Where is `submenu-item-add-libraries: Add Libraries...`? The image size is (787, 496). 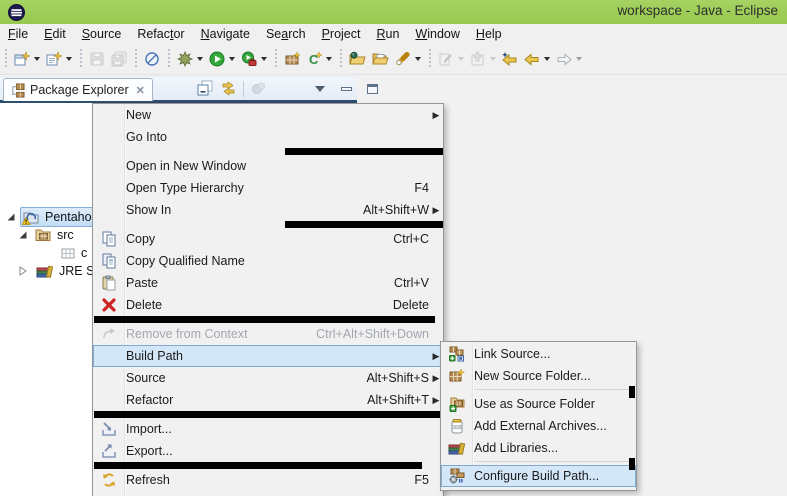 submenu-item-add-libraries: Add Libraries... is located at coordinates (538, 448).